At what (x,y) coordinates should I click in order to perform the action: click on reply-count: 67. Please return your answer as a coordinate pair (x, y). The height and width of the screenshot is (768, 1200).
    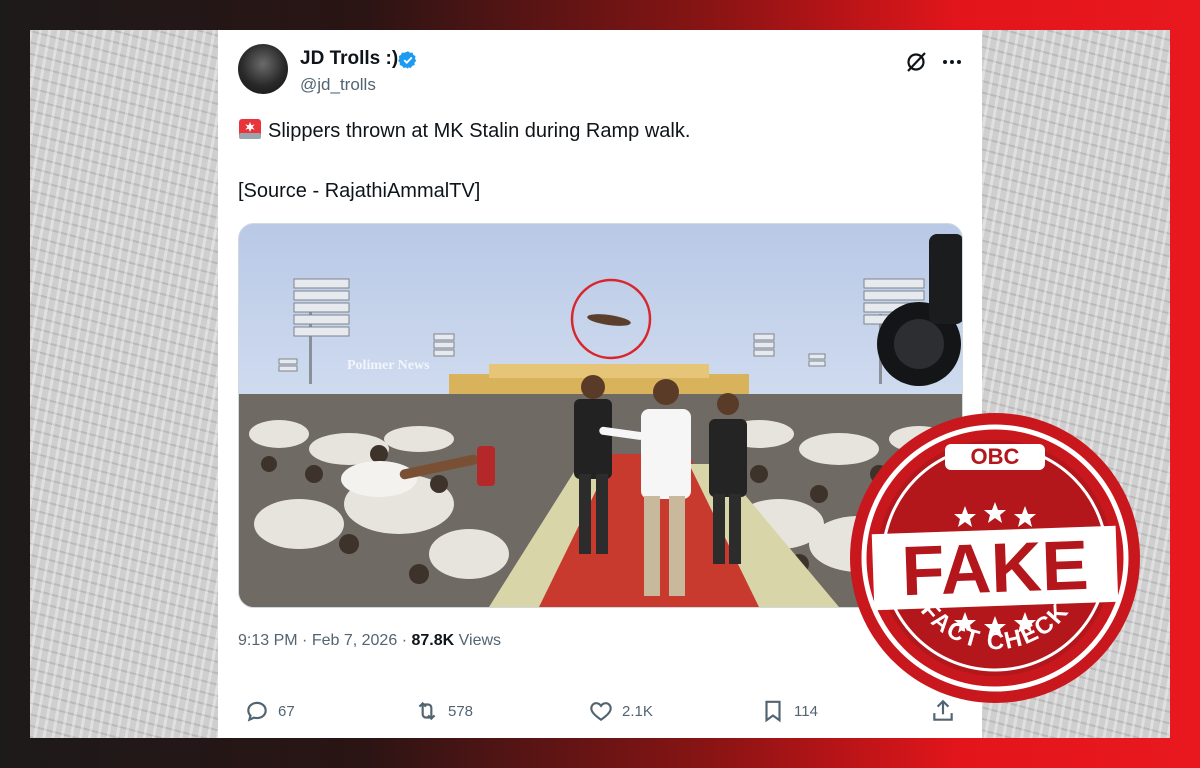
    Looking at the image, I should click on (286, 711).